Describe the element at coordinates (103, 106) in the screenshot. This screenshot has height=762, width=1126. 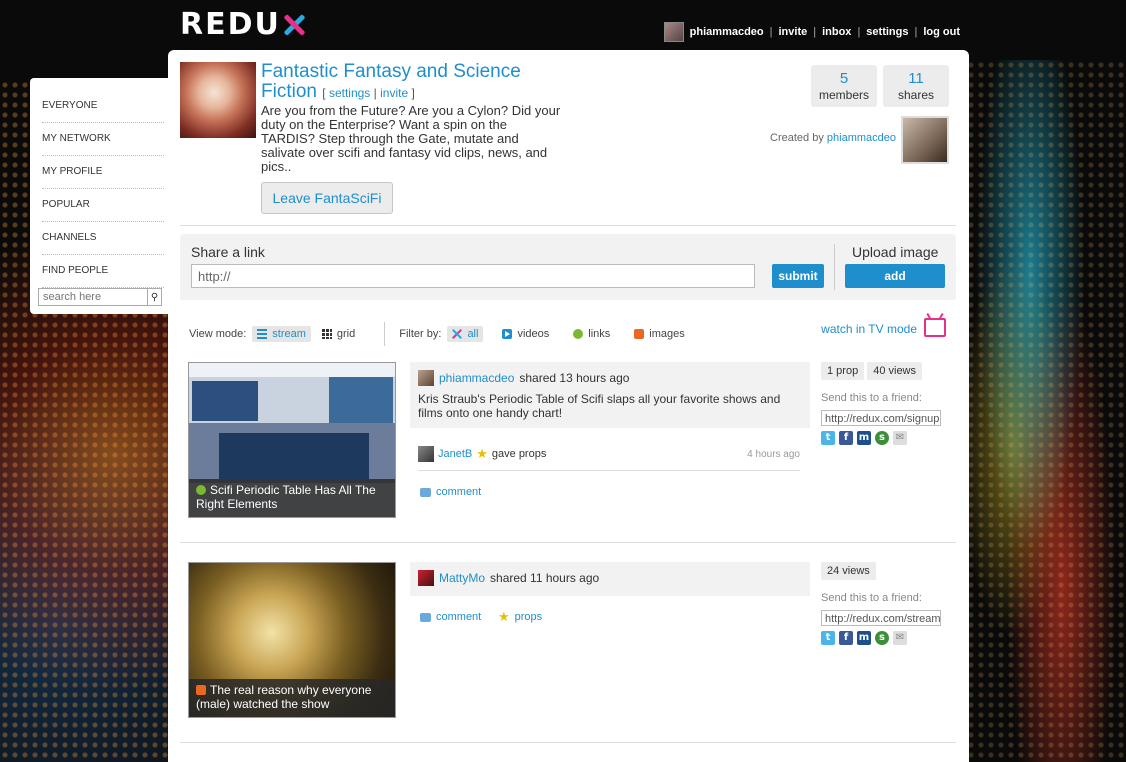
I see `sidebar-item-everyone: EVERYONE` at that location.